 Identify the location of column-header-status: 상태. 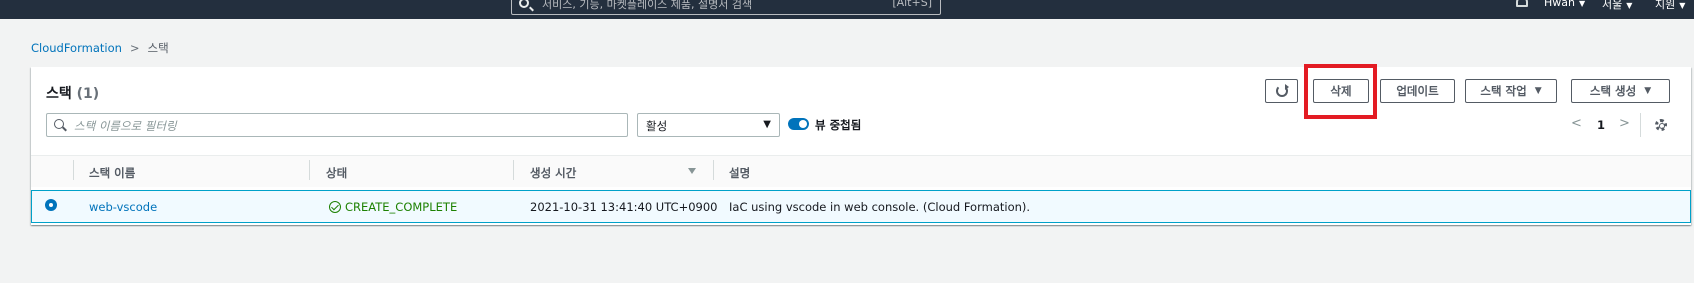
(336, 173).